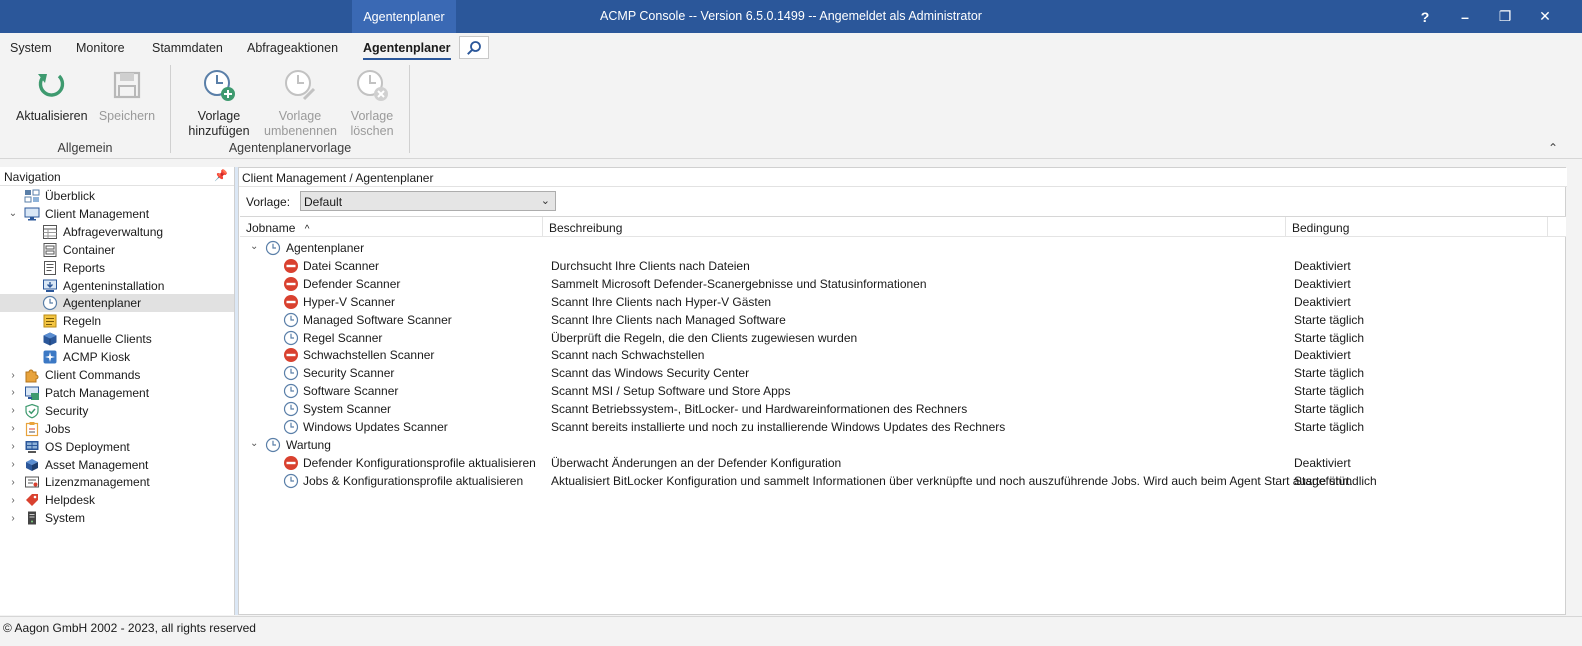  I want to click on nav-item-security: › Security, so click(117, 411).